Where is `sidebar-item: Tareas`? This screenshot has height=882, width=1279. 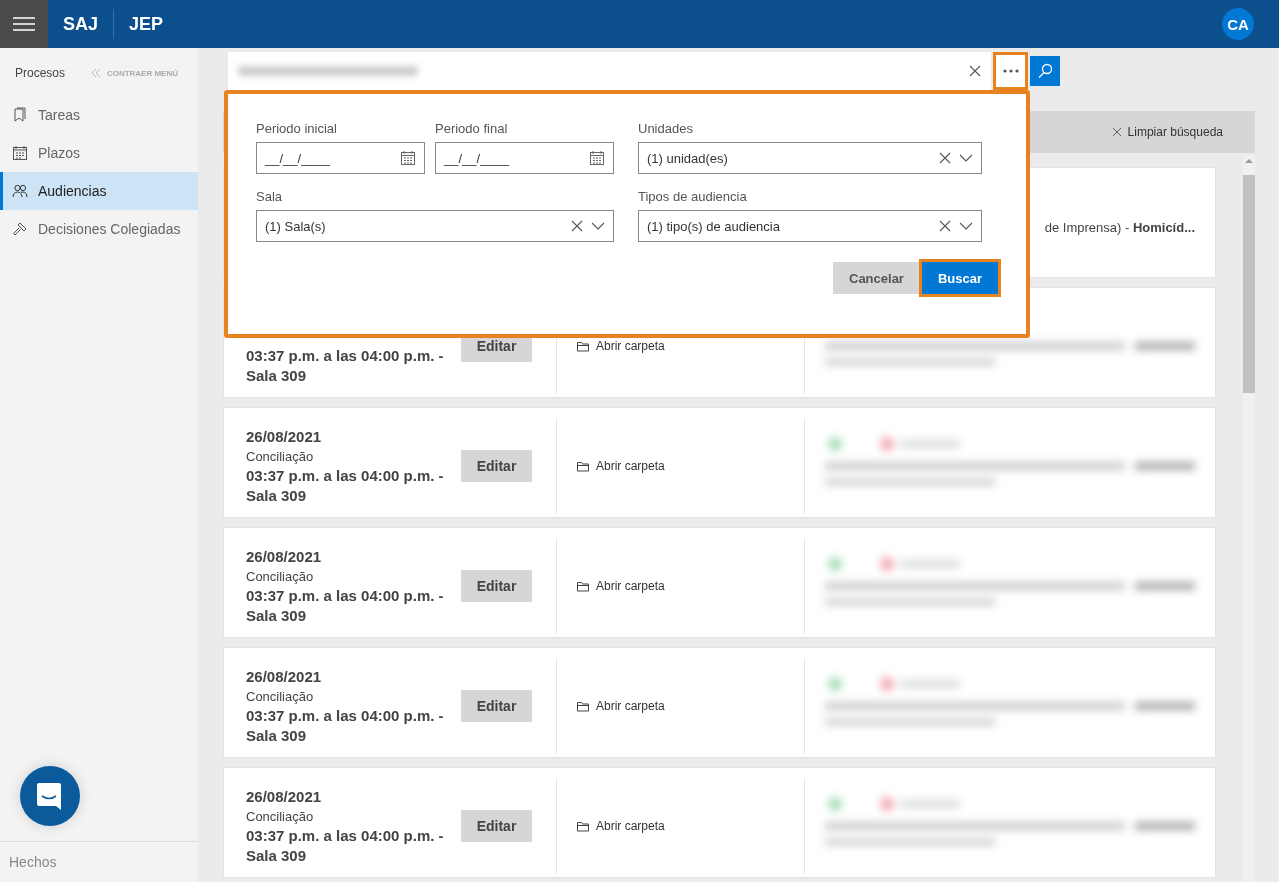 sidebar-item: Tareas is located at coordinates (99, 115).